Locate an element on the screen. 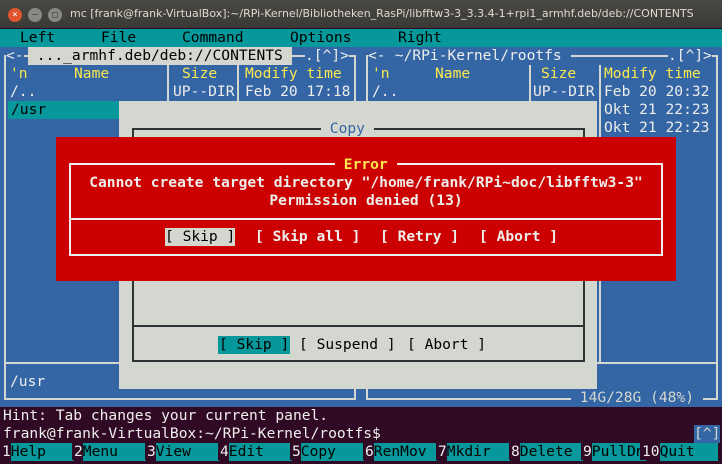 This screenshot has width=722, height=464. file-row-size: UP--DIR is located at coordinates (564, 91).